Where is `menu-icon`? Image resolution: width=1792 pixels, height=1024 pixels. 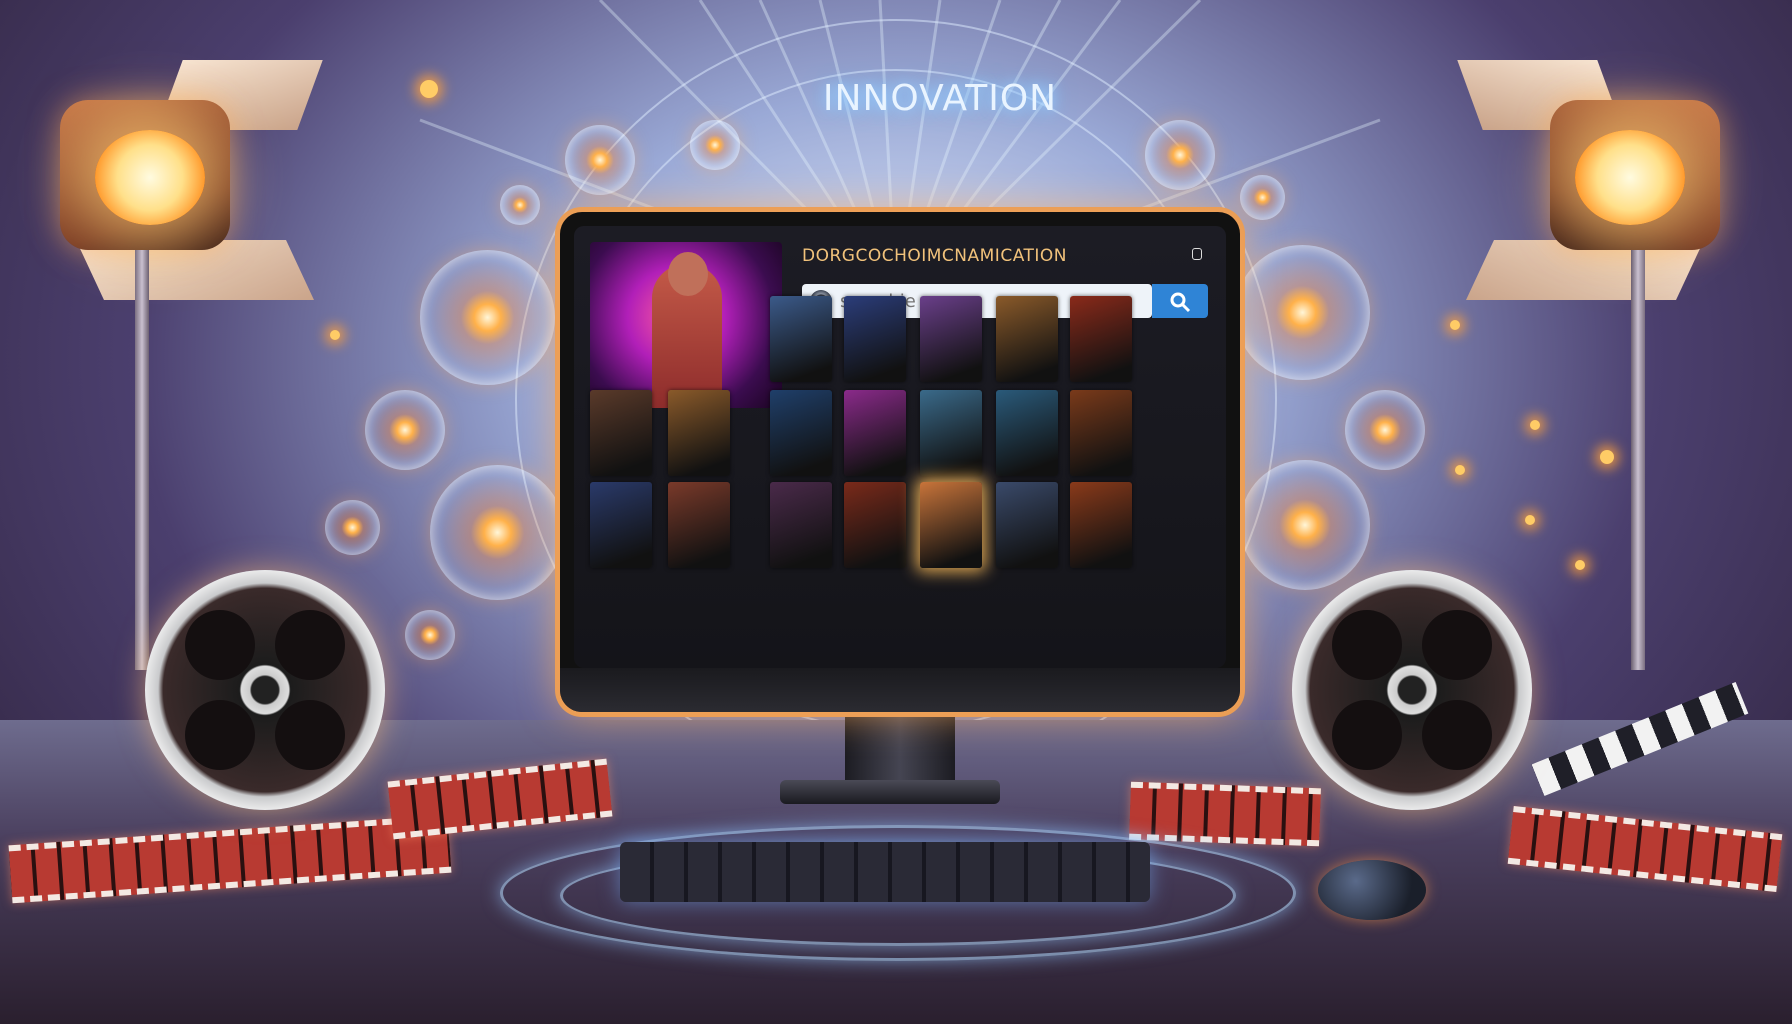
menu-icon is located at coordinates (1197, 254).